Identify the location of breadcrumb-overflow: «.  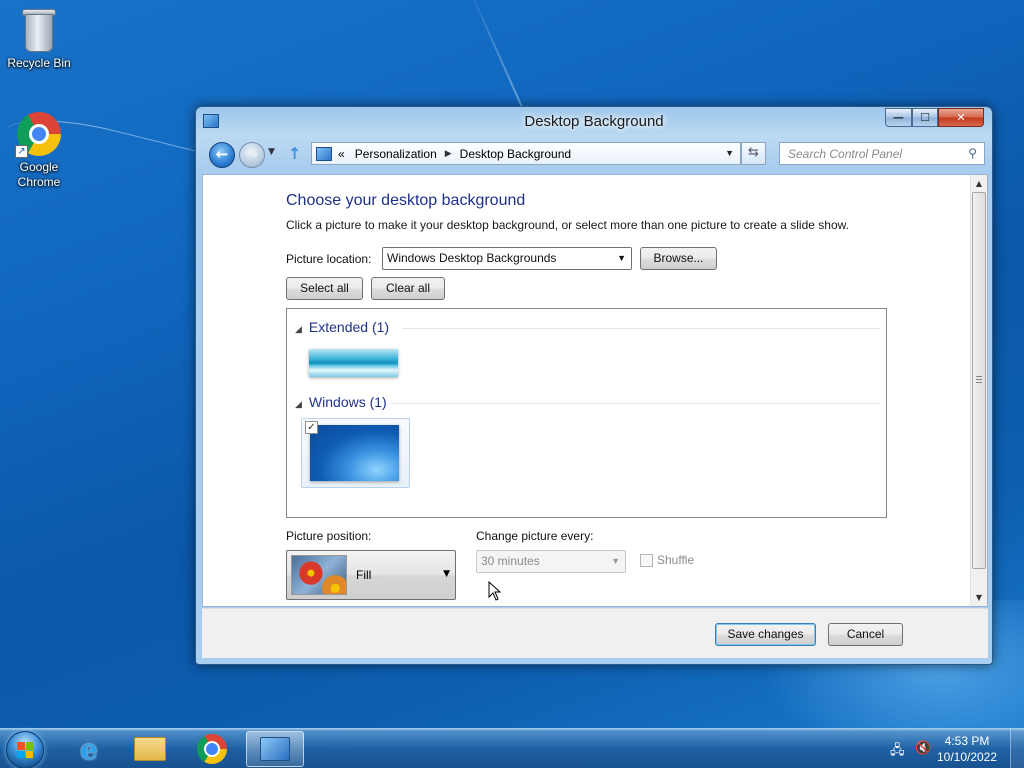
(341, 154).